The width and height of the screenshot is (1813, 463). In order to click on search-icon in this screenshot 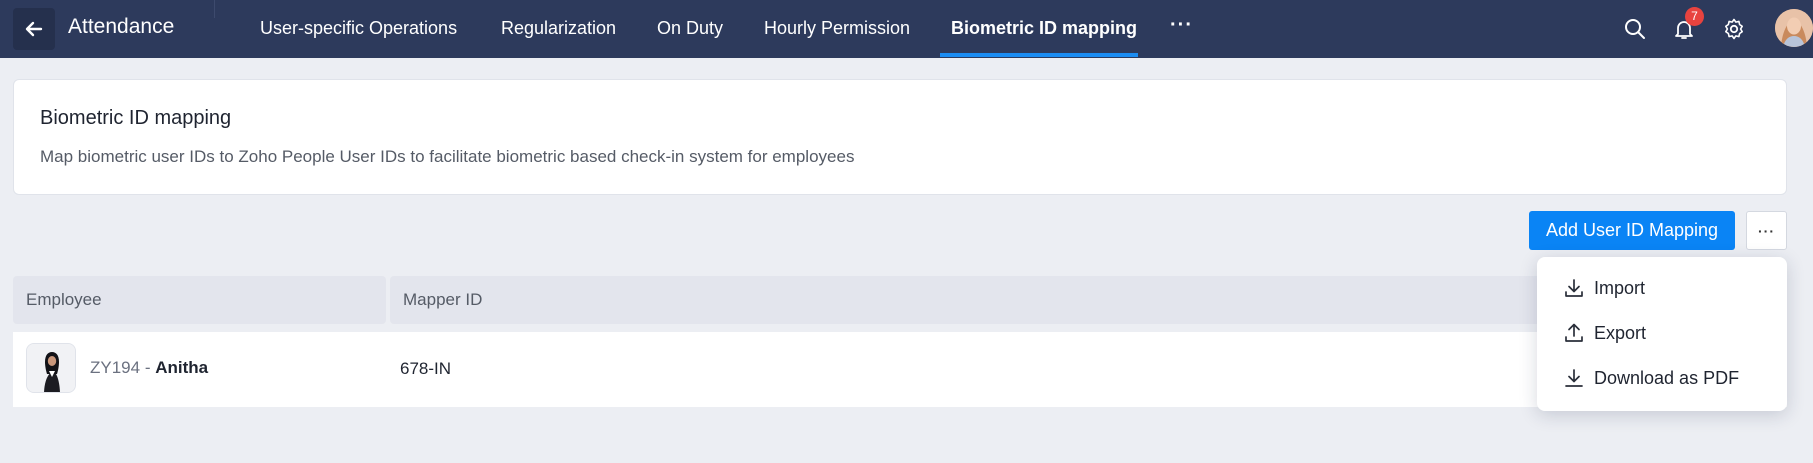, I will do `click(1635, 29)`.